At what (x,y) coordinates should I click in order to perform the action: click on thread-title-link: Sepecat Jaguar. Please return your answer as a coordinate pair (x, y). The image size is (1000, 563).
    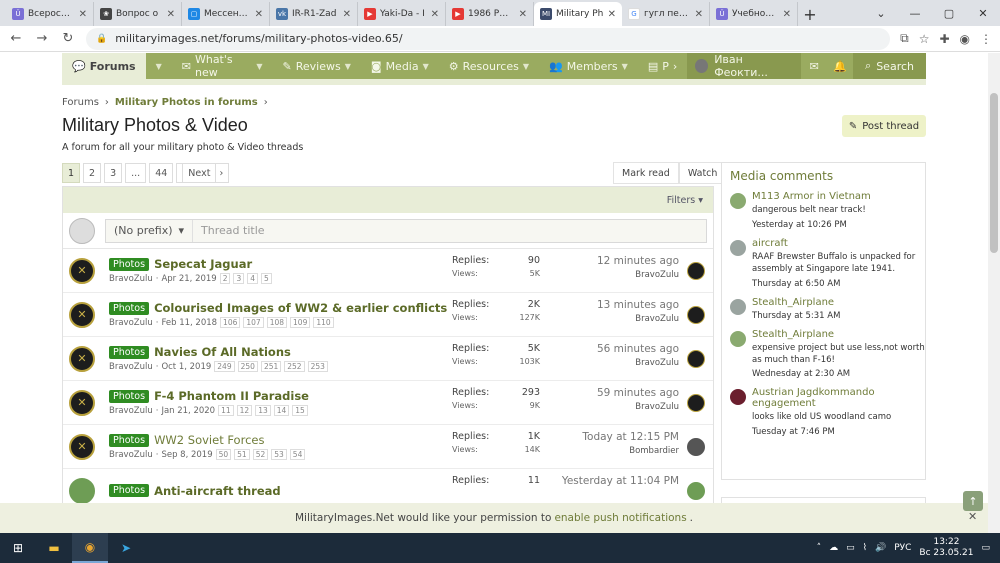
    Looking at the image, I should click on (203, 264).